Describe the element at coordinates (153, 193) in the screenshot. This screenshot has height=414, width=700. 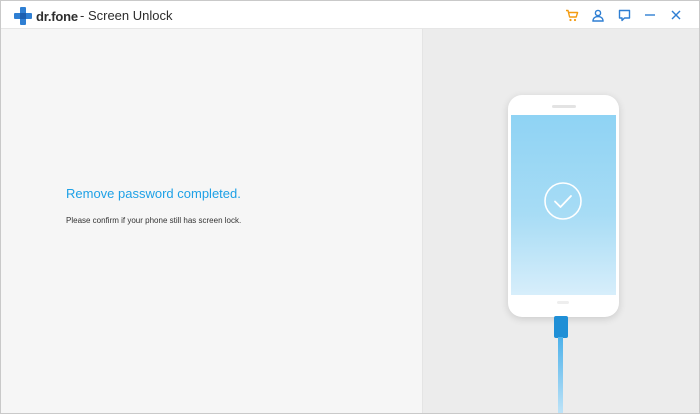
I see `status-headline: Remove password completed.` at that location.